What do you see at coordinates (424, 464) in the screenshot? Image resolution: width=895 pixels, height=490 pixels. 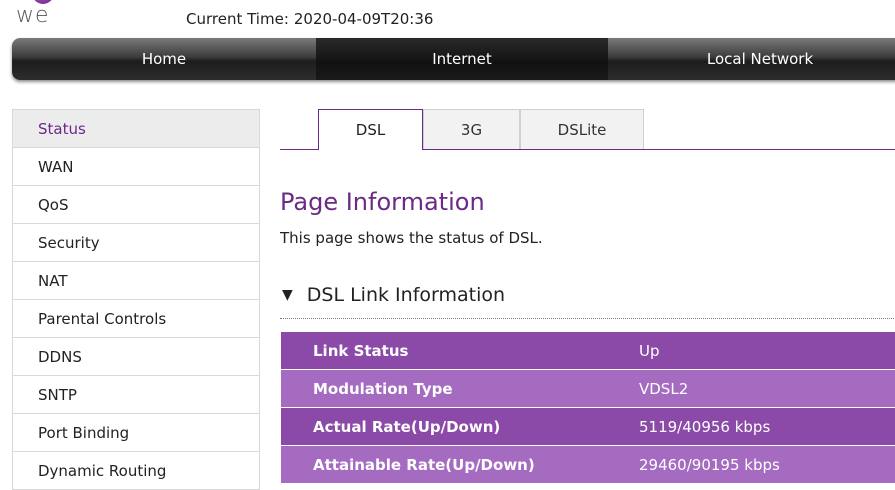 I see `row-label: Attainable Rate(Up/Down)` at bounding box center [424, 464].